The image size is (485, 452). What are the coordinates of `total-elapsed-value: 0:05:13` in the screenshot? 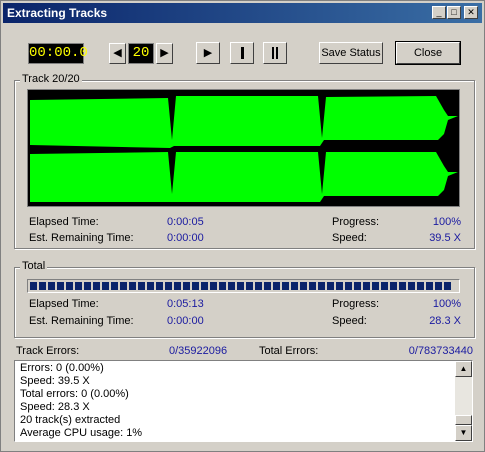 It's located at (185, 304).